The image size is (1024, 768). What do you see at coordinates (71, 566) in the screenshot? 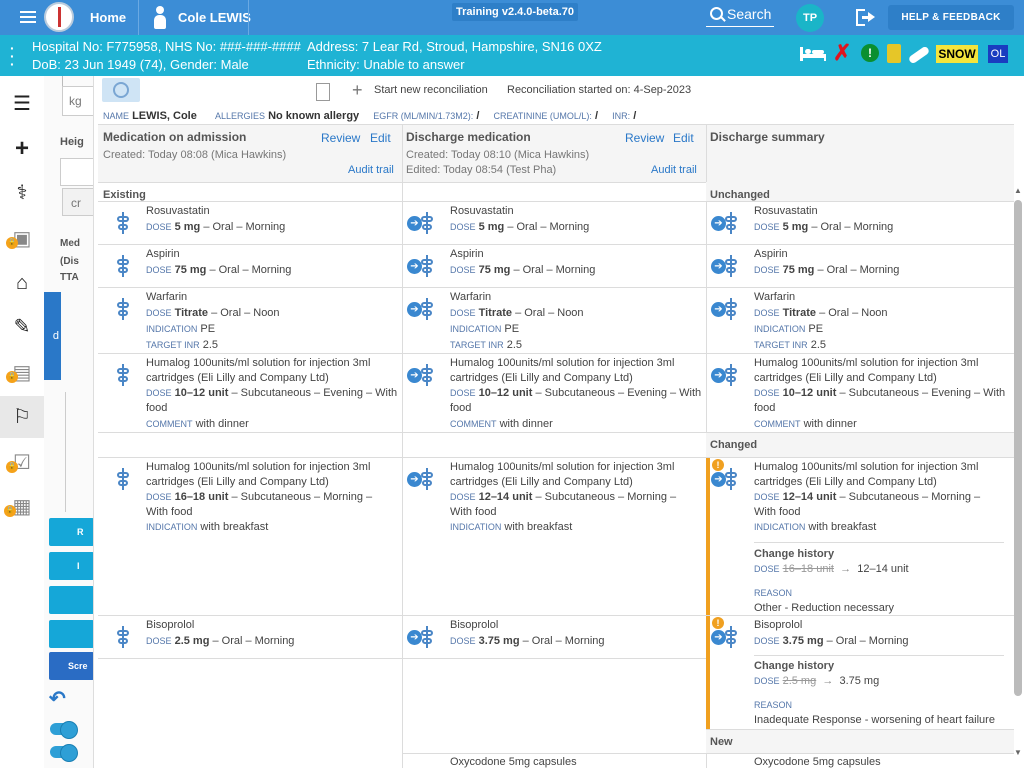
I see `action-button-2: I` at bounding box center [71, 566].